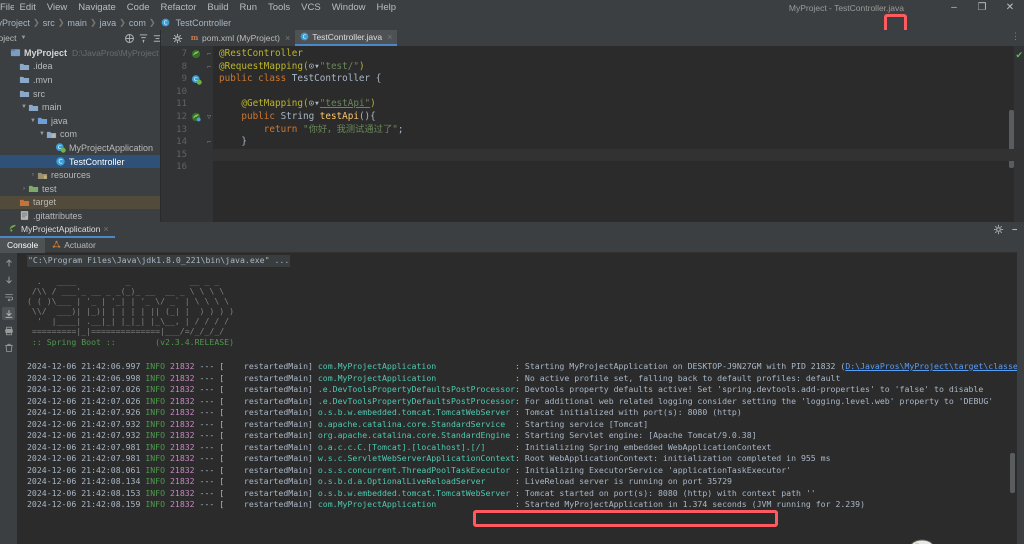 This screenshot has width=1024, height=544. I want to click on code-line: 14 ⌐ }, so click(600, 142).